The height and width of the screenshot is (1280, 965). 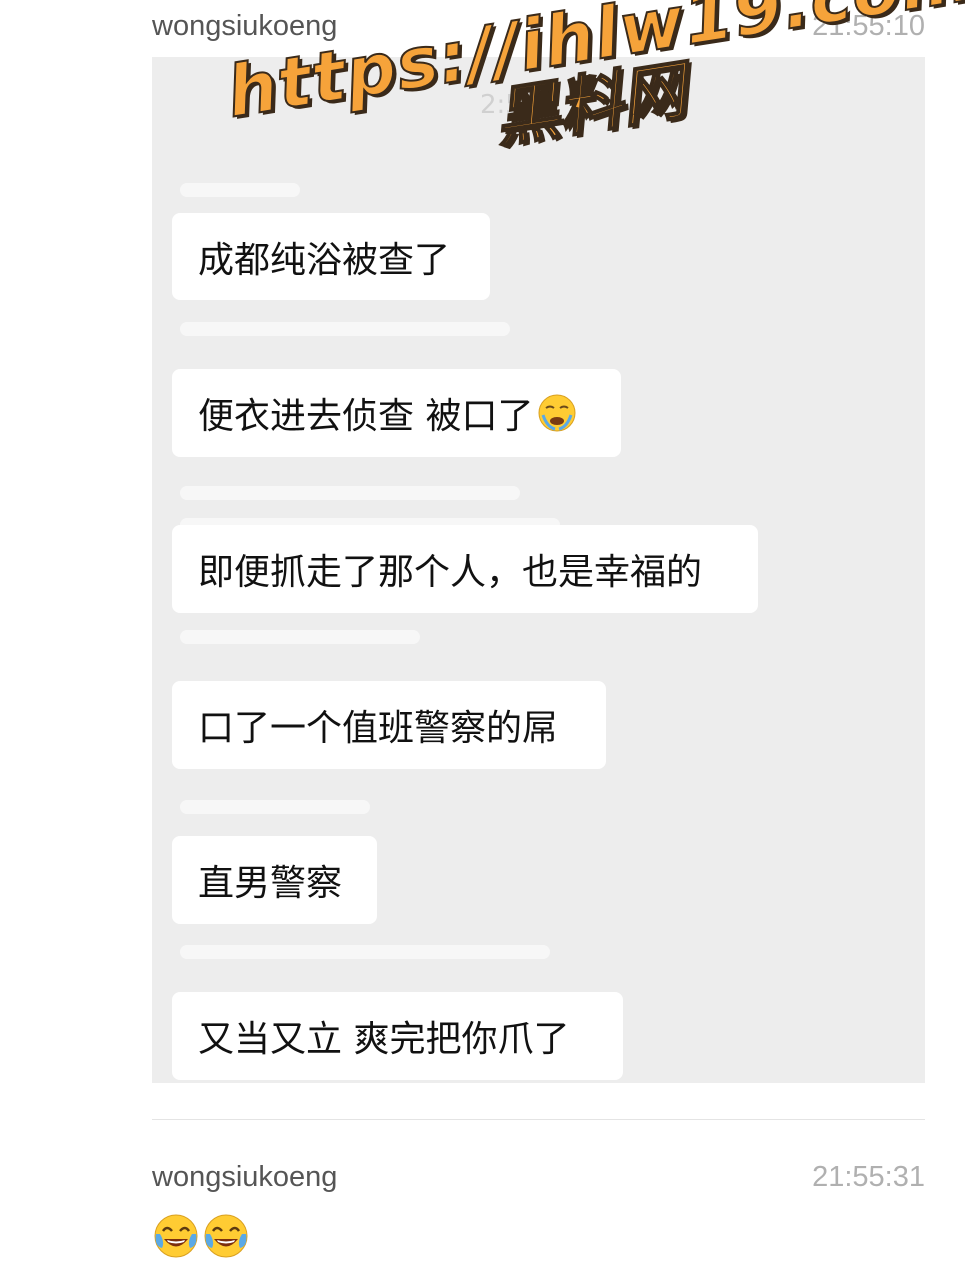 I want to click on chat-text: 便衣进去侦查 被口了, so click(x=366, y=416).